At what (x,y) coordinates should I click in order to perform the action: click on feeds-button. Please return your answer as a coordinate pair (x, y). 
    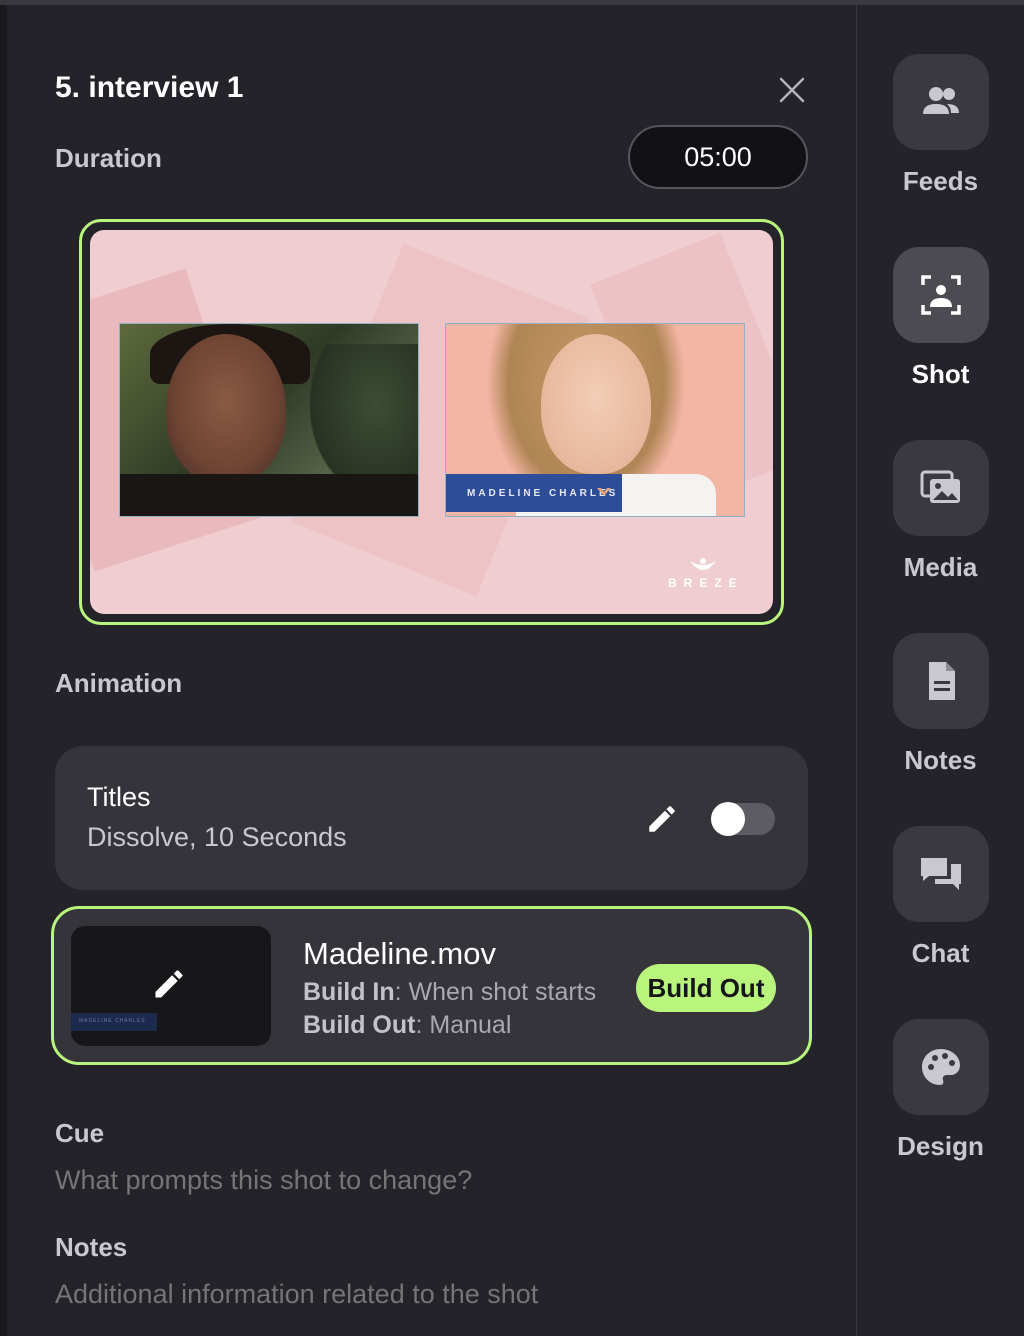
    Looking at the image, I should click on (941, 102).